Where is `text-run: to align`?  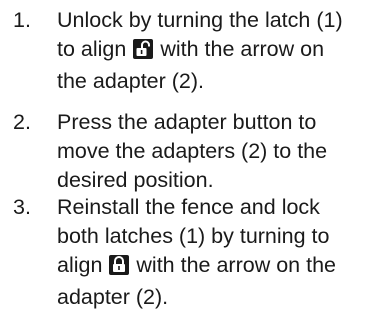 text-run: to align is located at coordinates (92, 49).